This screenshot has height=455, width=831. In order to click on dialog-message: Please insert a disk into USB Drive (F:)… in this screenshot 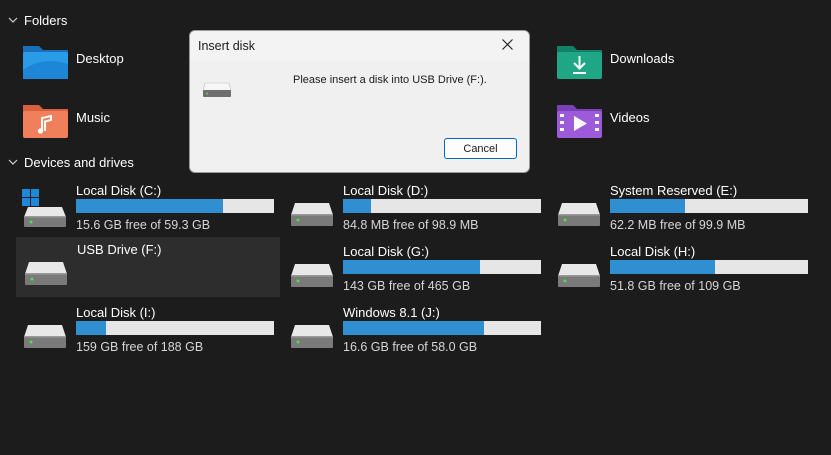, I will do `click(390, 80)`.